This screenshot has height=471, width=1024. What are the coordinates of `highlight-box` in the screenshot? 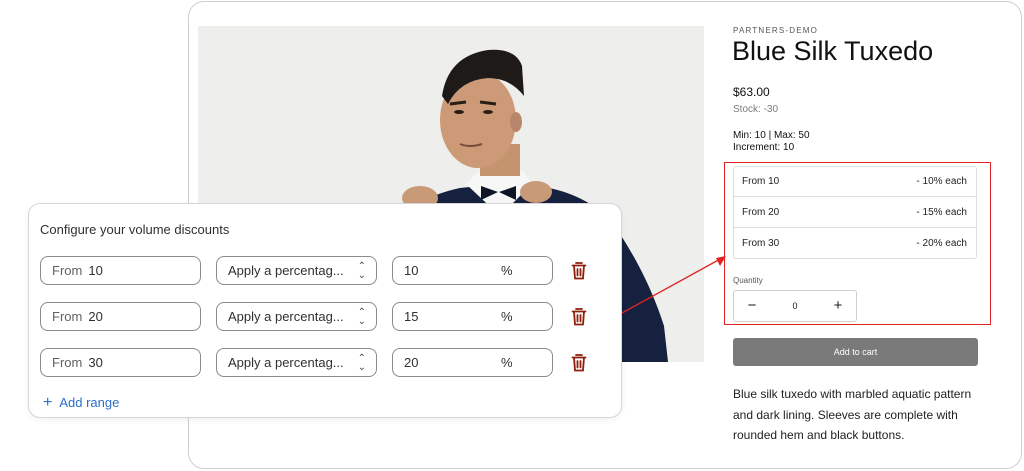 It's located at (857, 243).